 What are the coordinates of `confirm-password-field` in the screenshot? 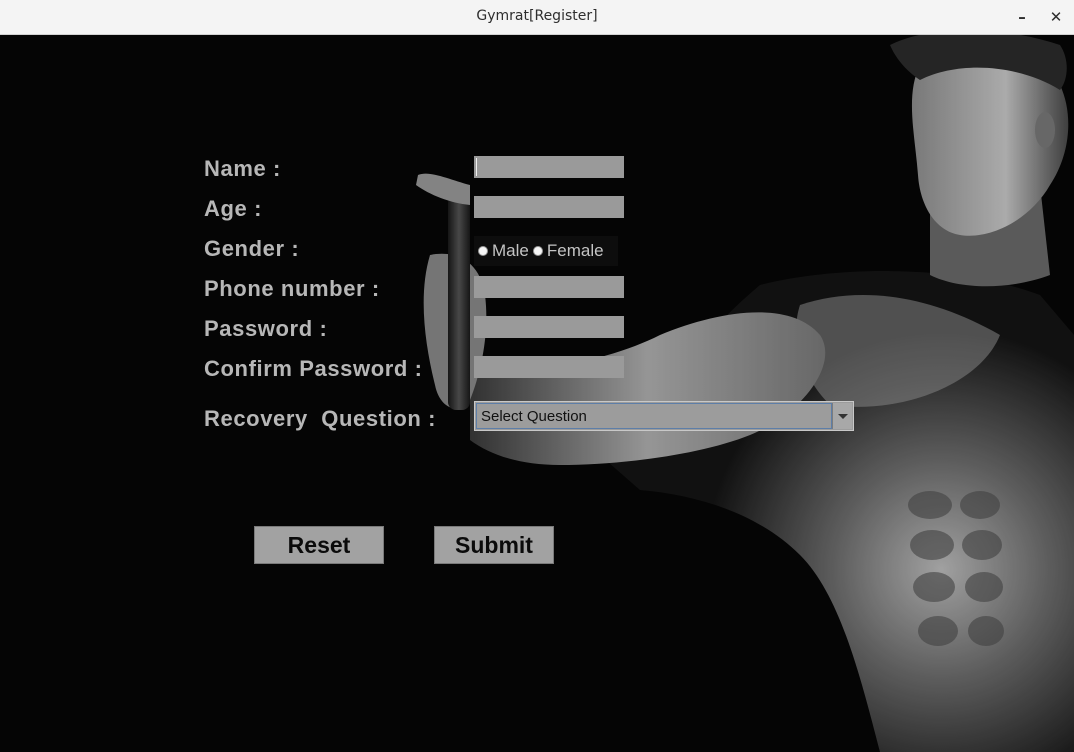 It's located at (549, 367).